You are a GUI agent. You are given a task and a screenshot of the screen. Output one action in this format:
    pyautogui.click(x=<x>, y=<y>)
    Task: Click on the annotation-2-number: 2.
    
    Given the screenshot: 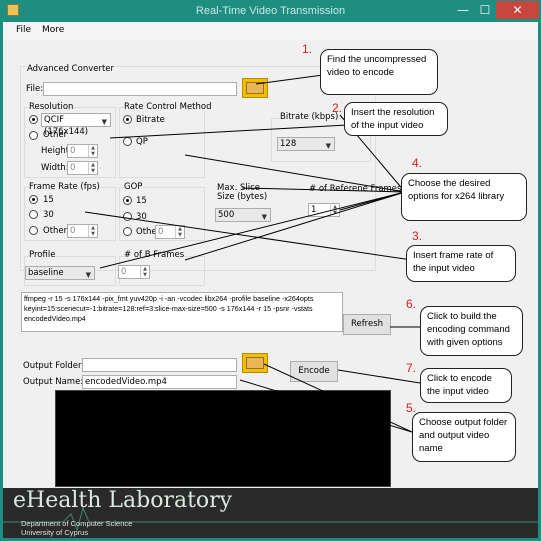 What is the action you would take?
    pyautogui.click(x=337, y=108)
    